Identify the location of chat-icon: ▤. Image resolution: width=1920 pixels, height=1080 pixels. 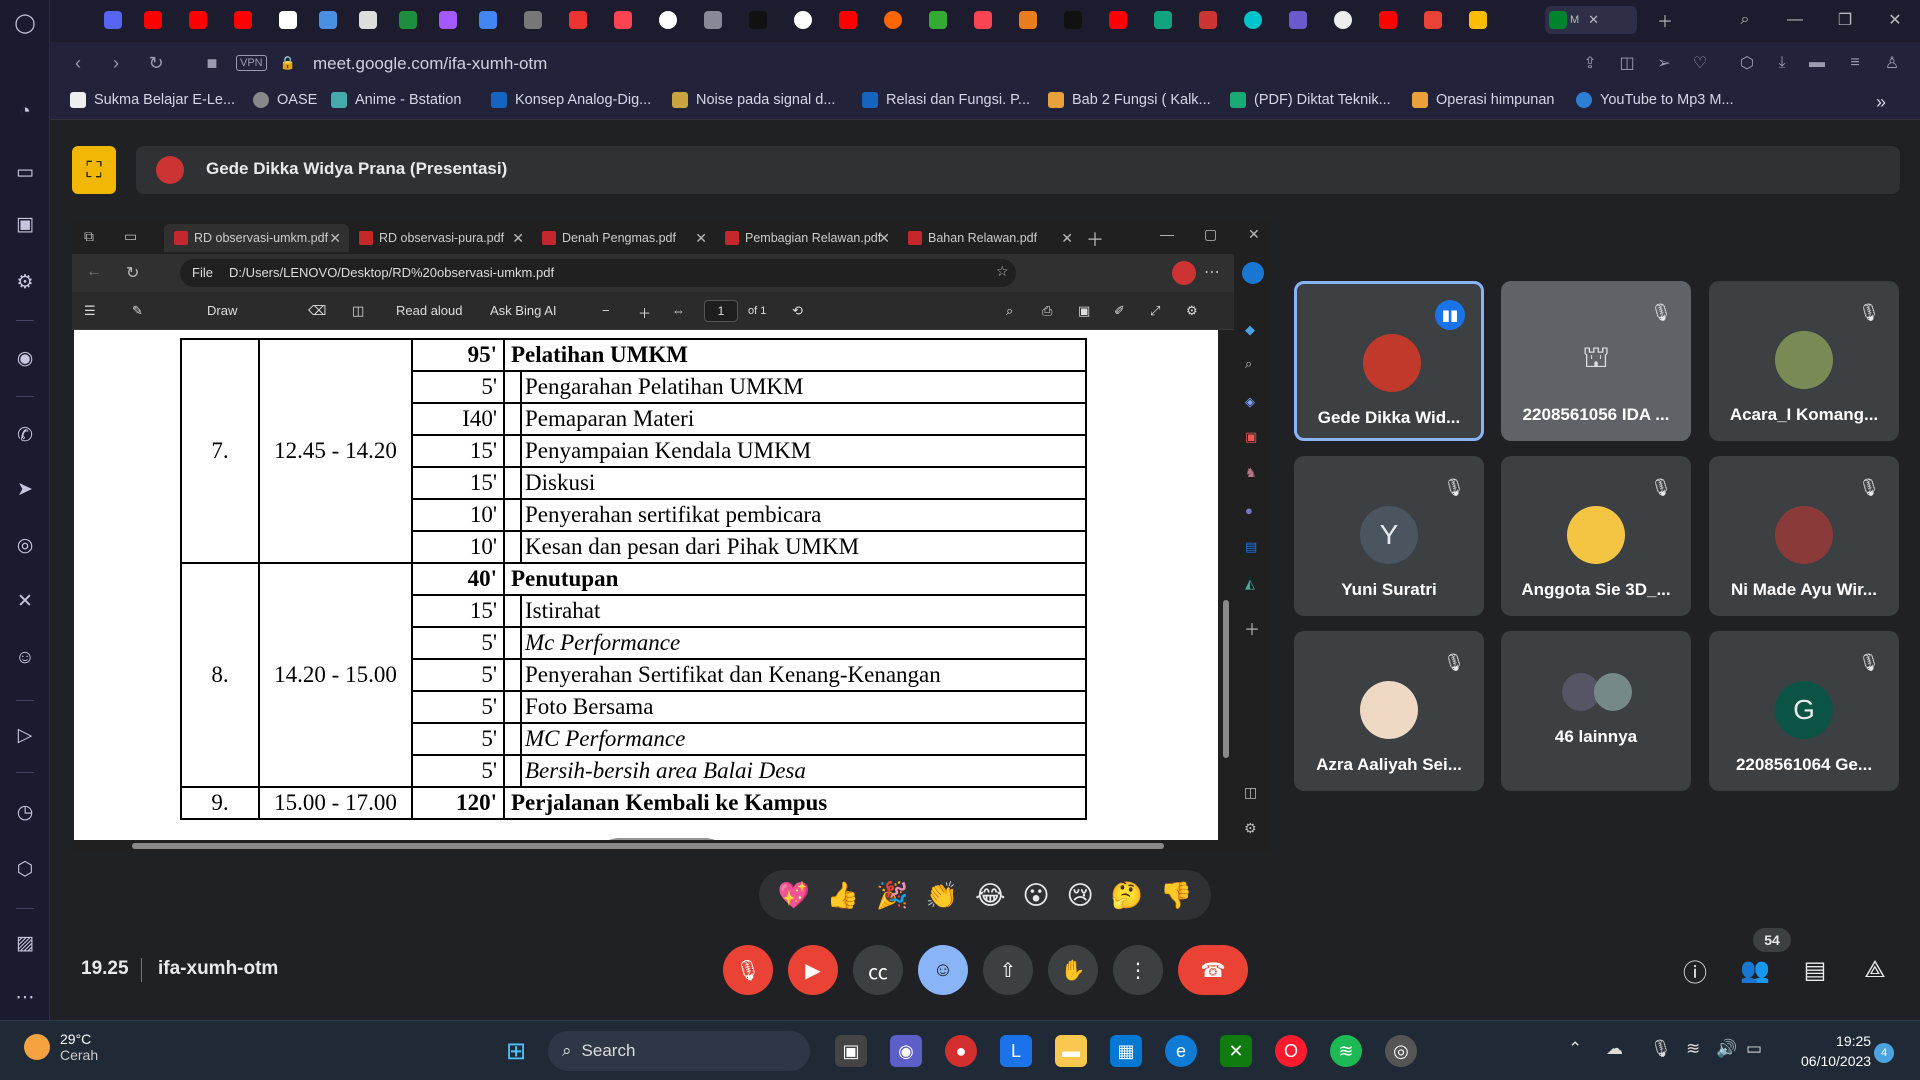
(1815, 970).